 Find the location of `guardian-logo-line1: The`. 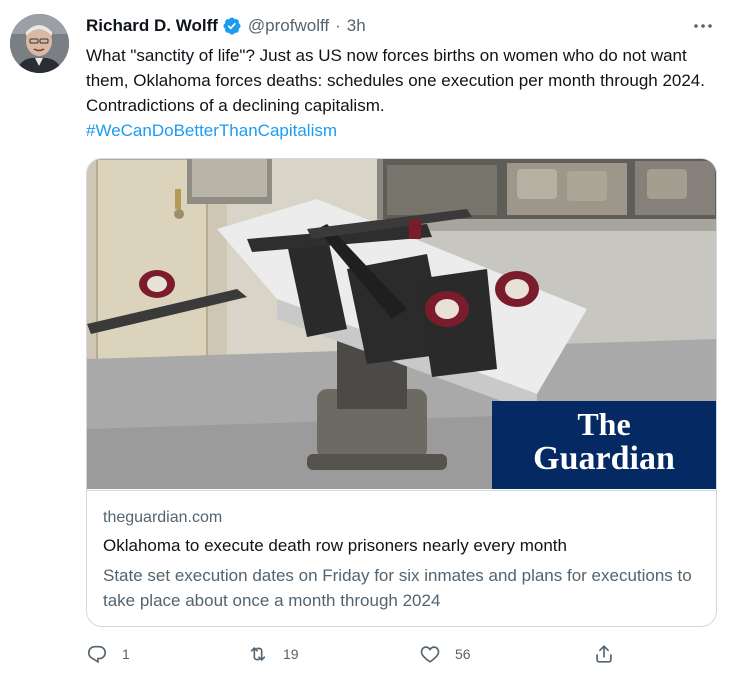

guardian-logo-line1: The is located at coordinates (603, 424).